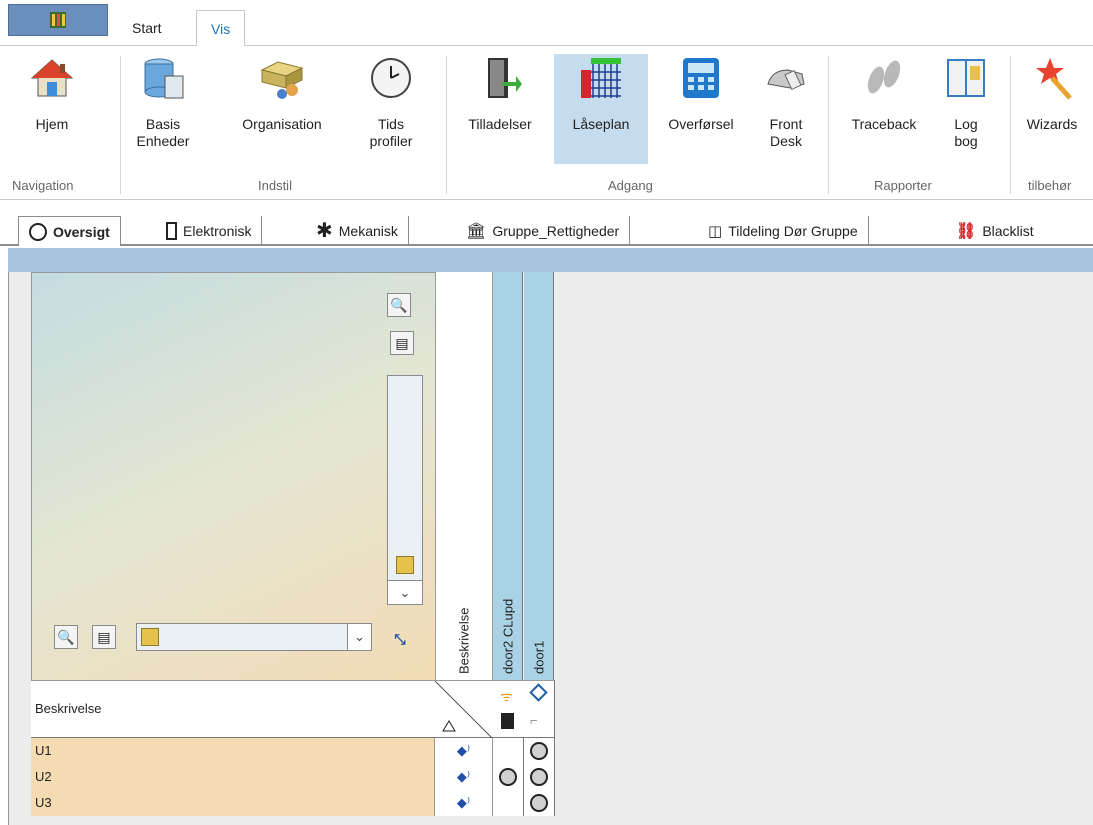 The height and width of the screenshot is (825, 1093). I want to click on laaseplan-label: Låseplan, so click(601, 124).